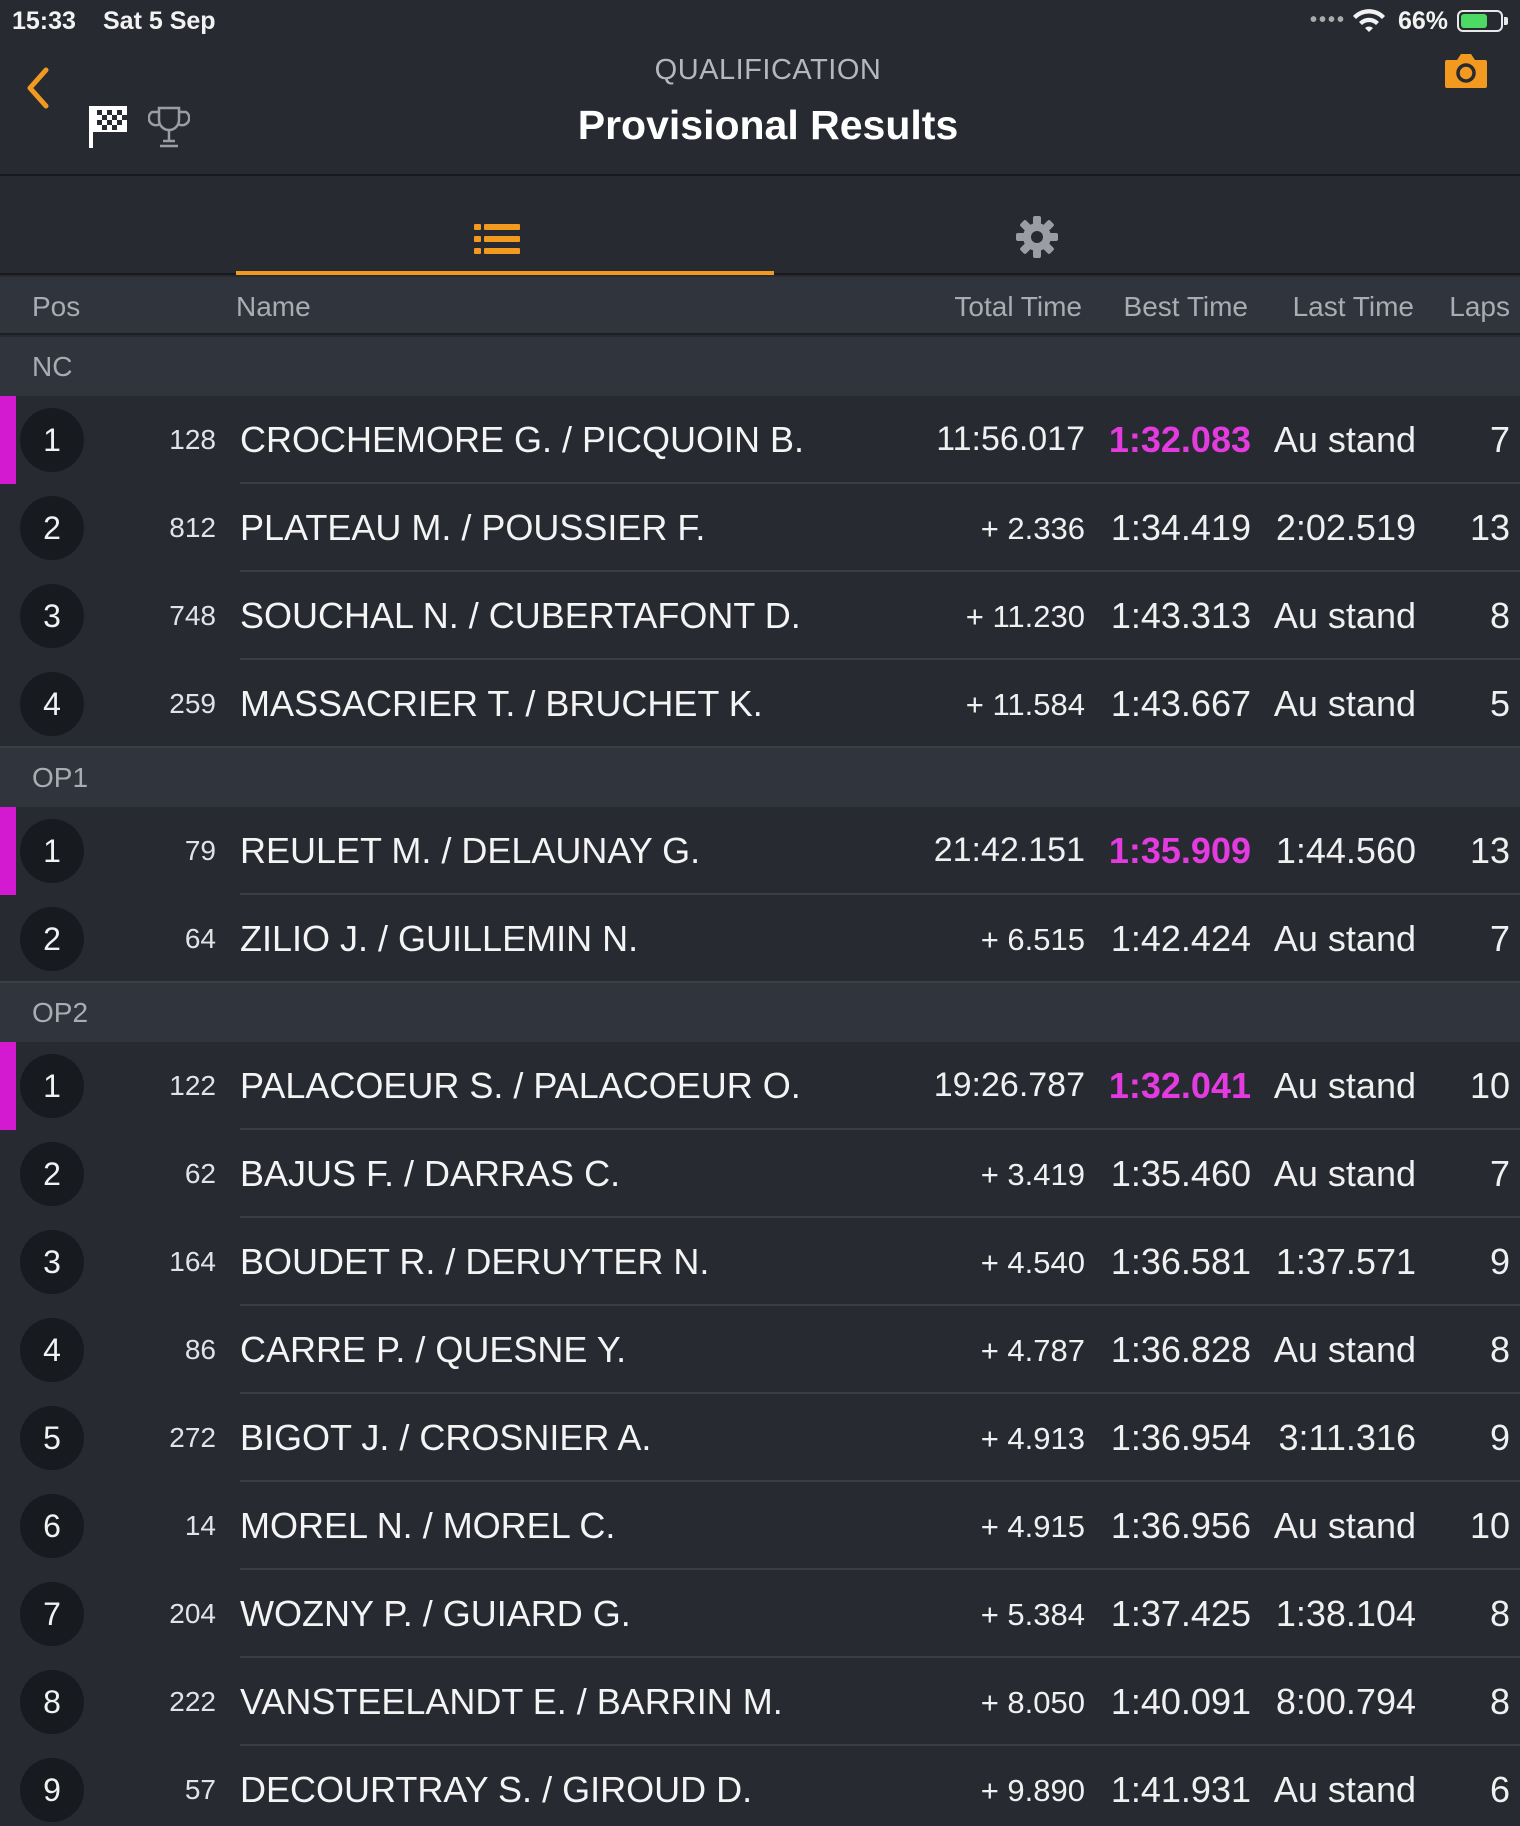  I want to click on best-time: 1:36.954, so click(1180, 1437).